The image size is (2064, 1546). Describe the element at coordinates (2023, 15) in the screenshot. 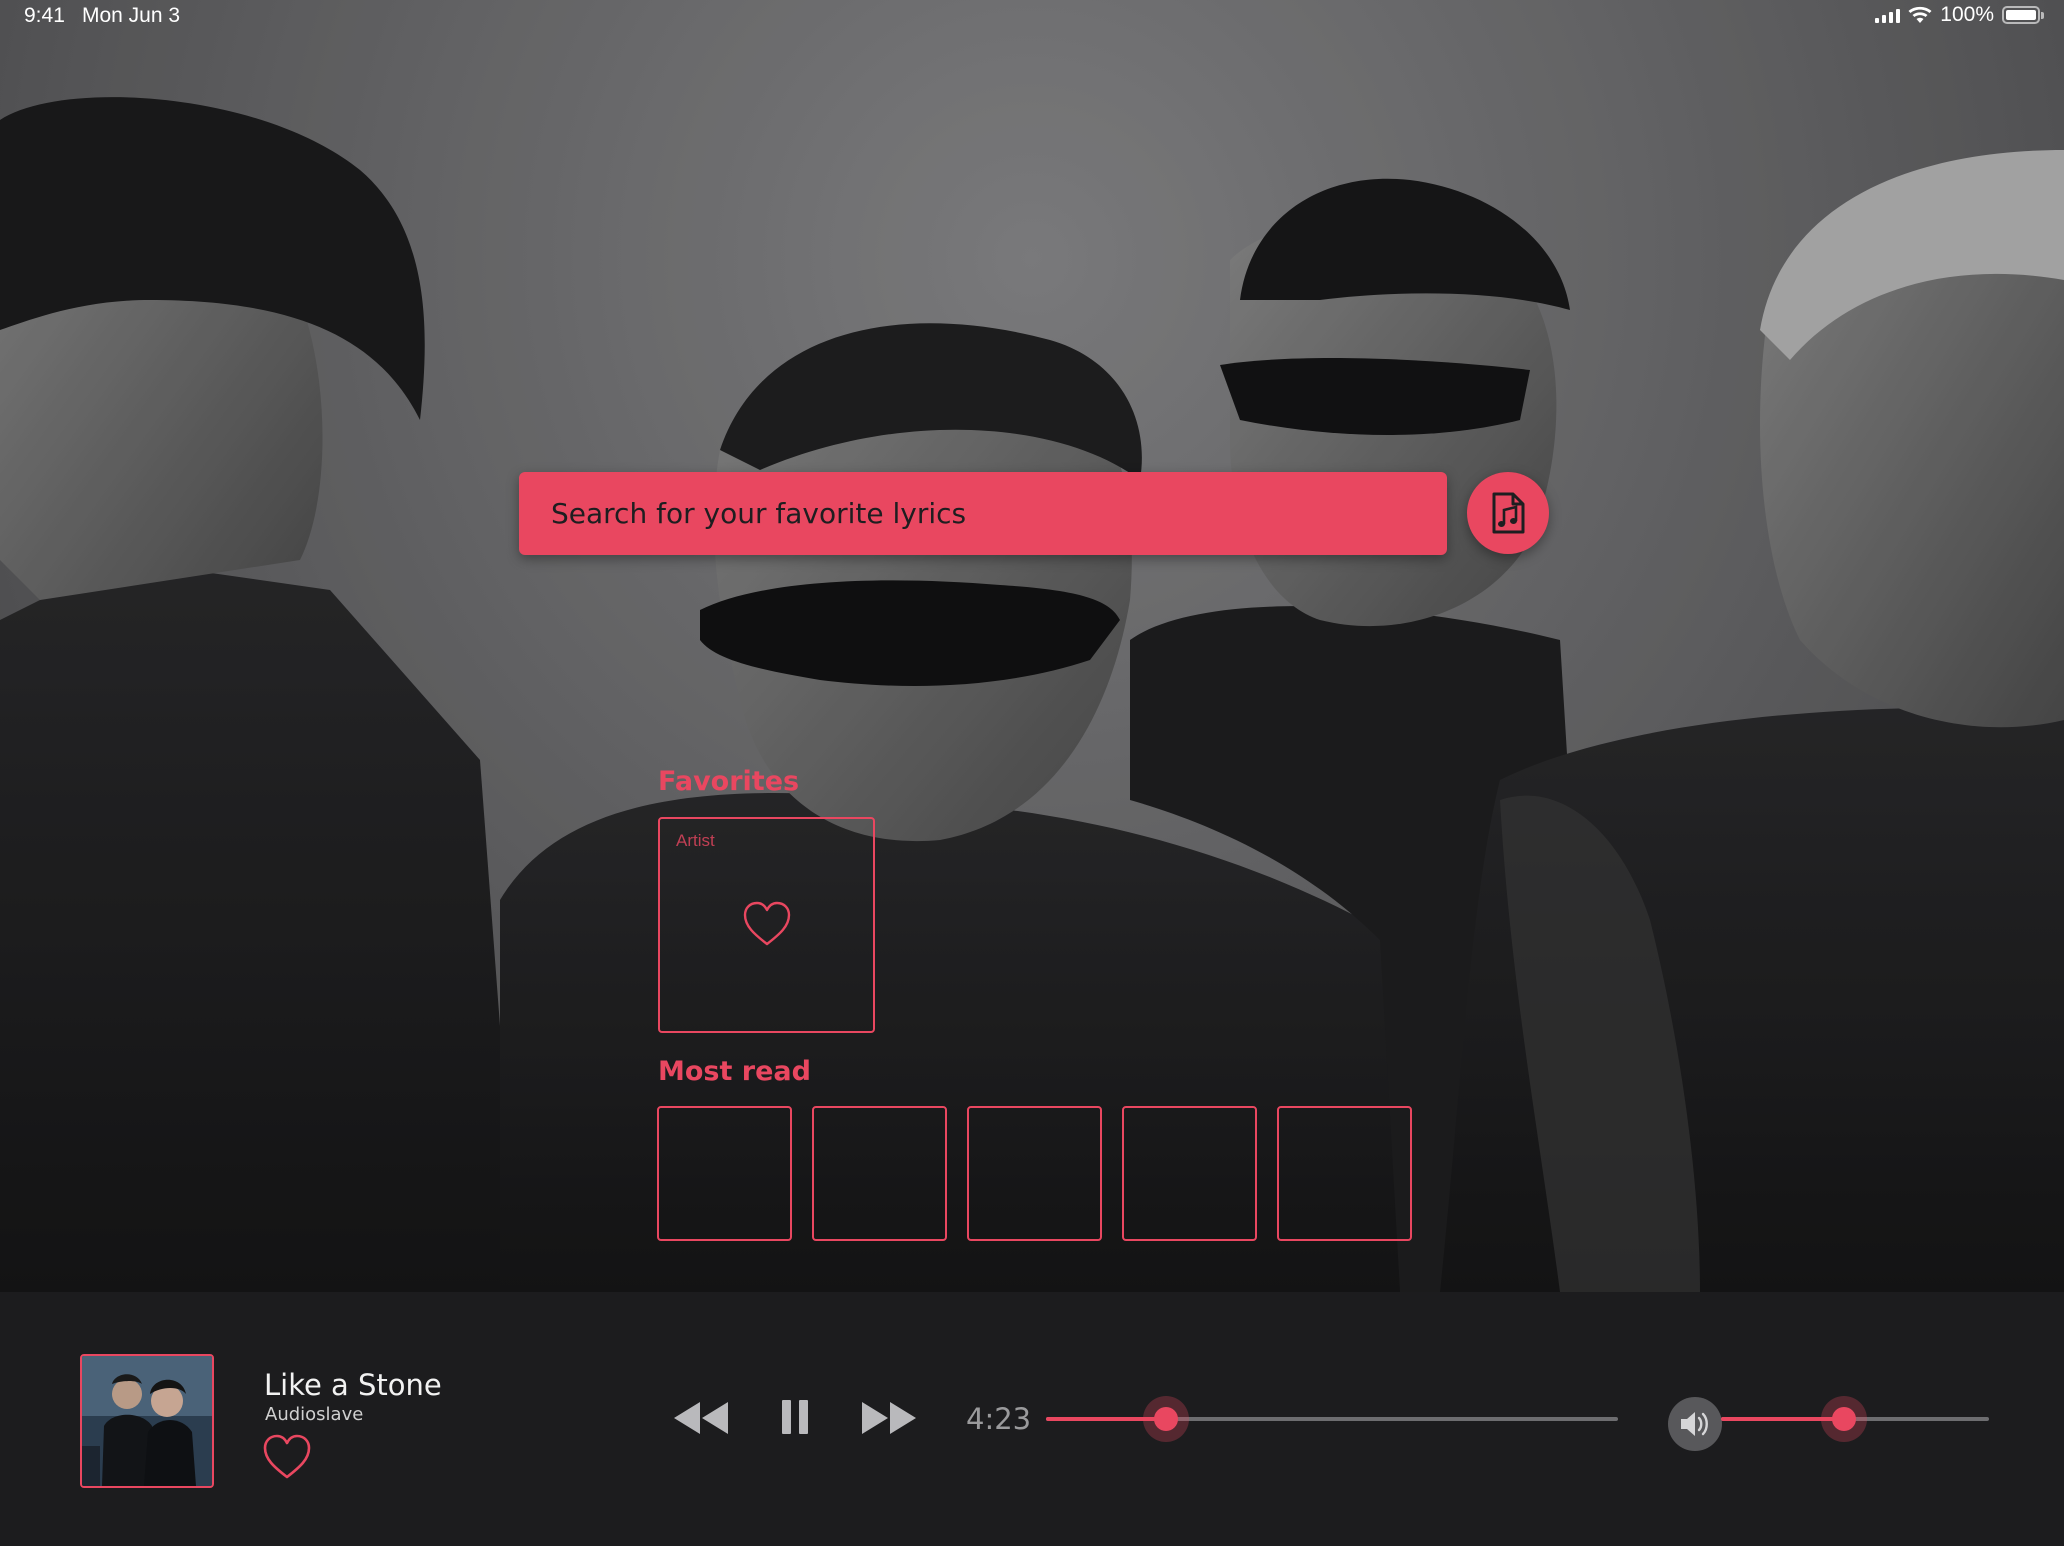

I see `battery-icon` at that location.